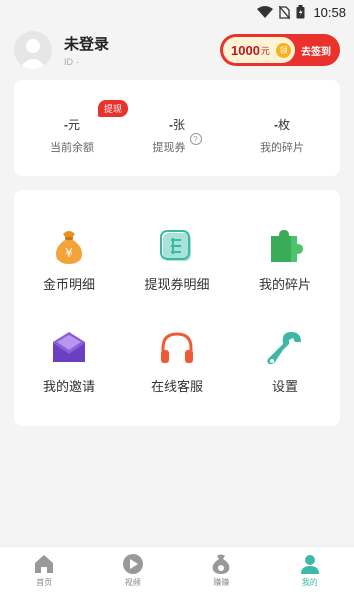  I want to click on stat-value: -元, so click(71, 125).